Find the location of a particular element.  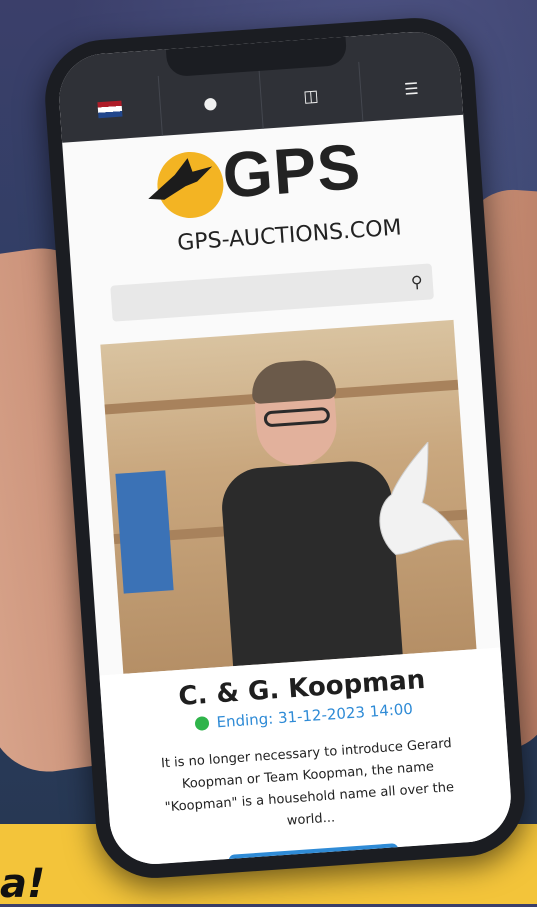

status-dot-icon is located at coordinates (202, 723).